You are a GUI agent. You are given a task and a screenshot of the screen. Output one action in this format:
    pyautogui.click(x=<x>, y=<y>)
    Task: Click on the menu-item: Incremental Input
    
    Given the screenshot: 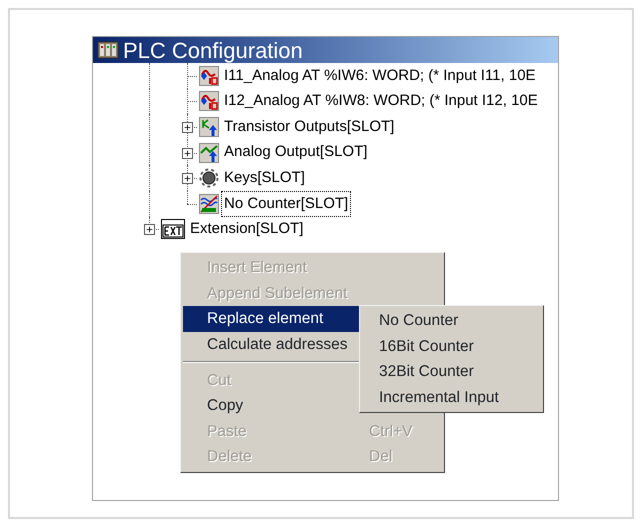 What is the action you would take?
    pyautogui.click(x=451, y=397)
    